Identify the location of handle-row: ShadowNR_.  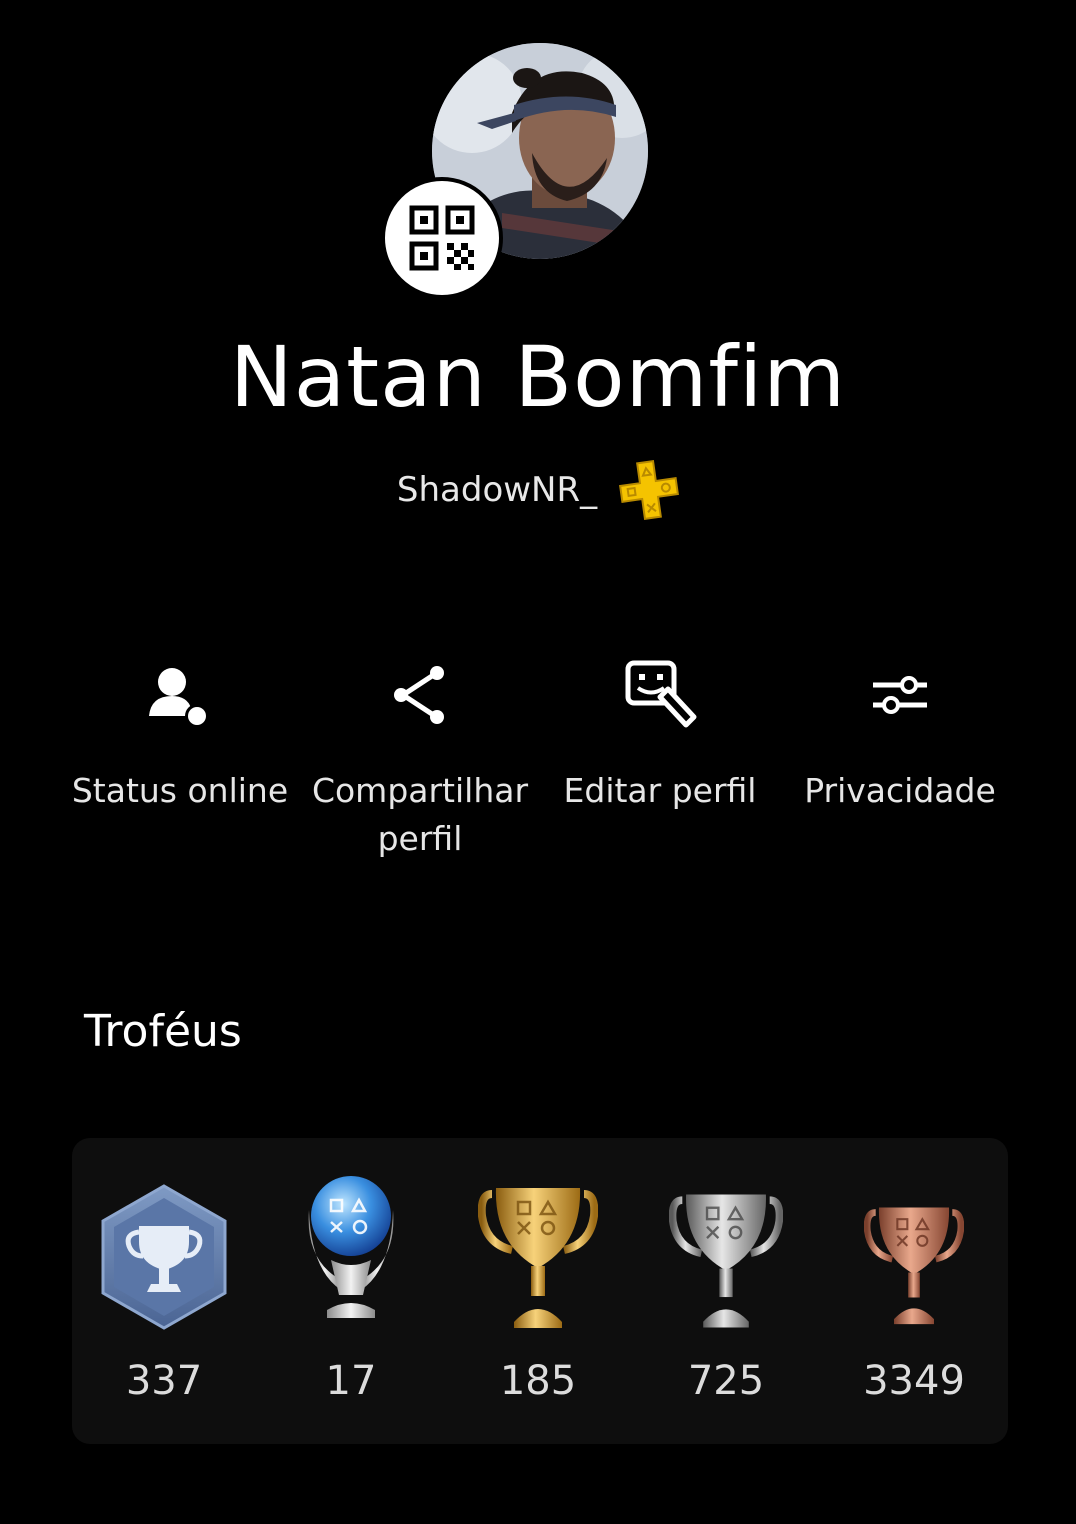
(538, 490).